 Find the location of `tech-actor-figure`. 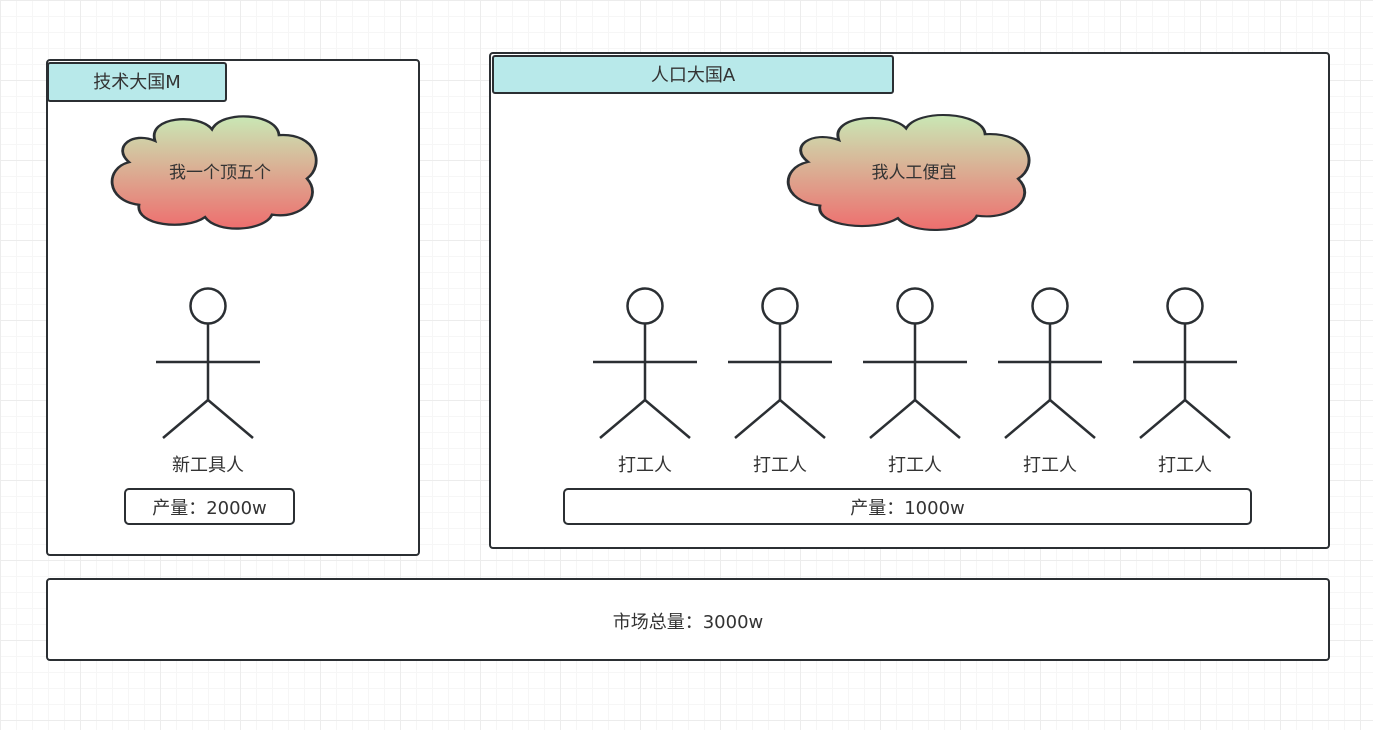

tech-actor-figure is located at coordinates (208, 363).